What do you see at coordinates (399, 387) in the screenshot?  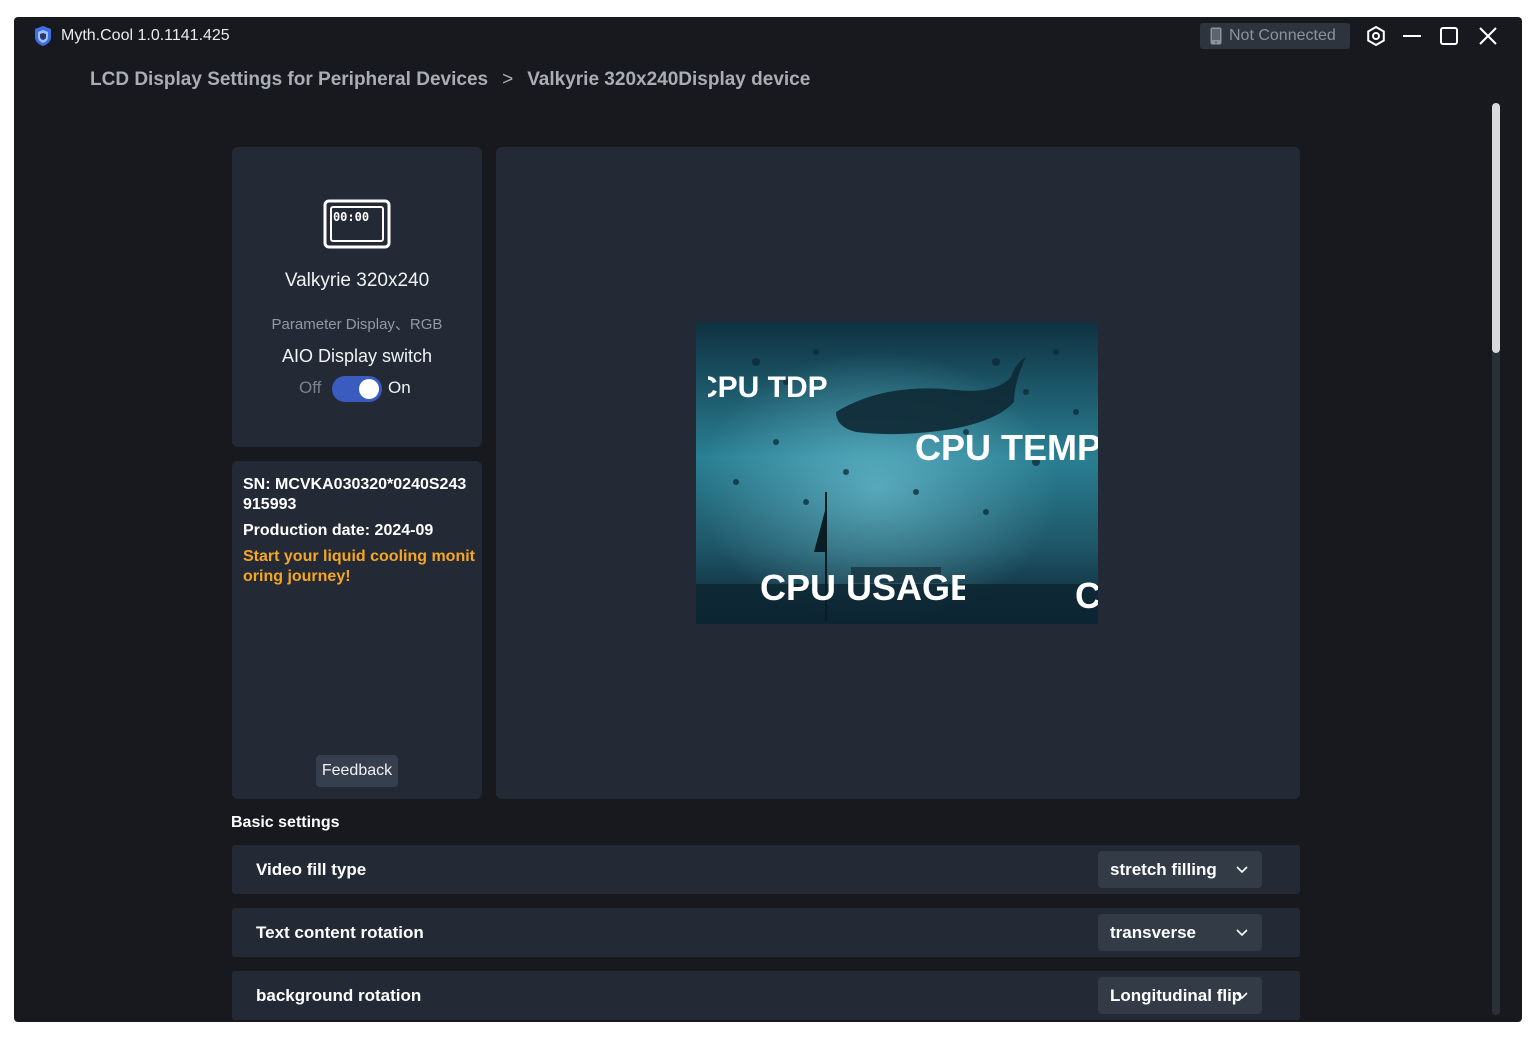 I see `toggle-on-label: On` at bounding box center [399, 387].